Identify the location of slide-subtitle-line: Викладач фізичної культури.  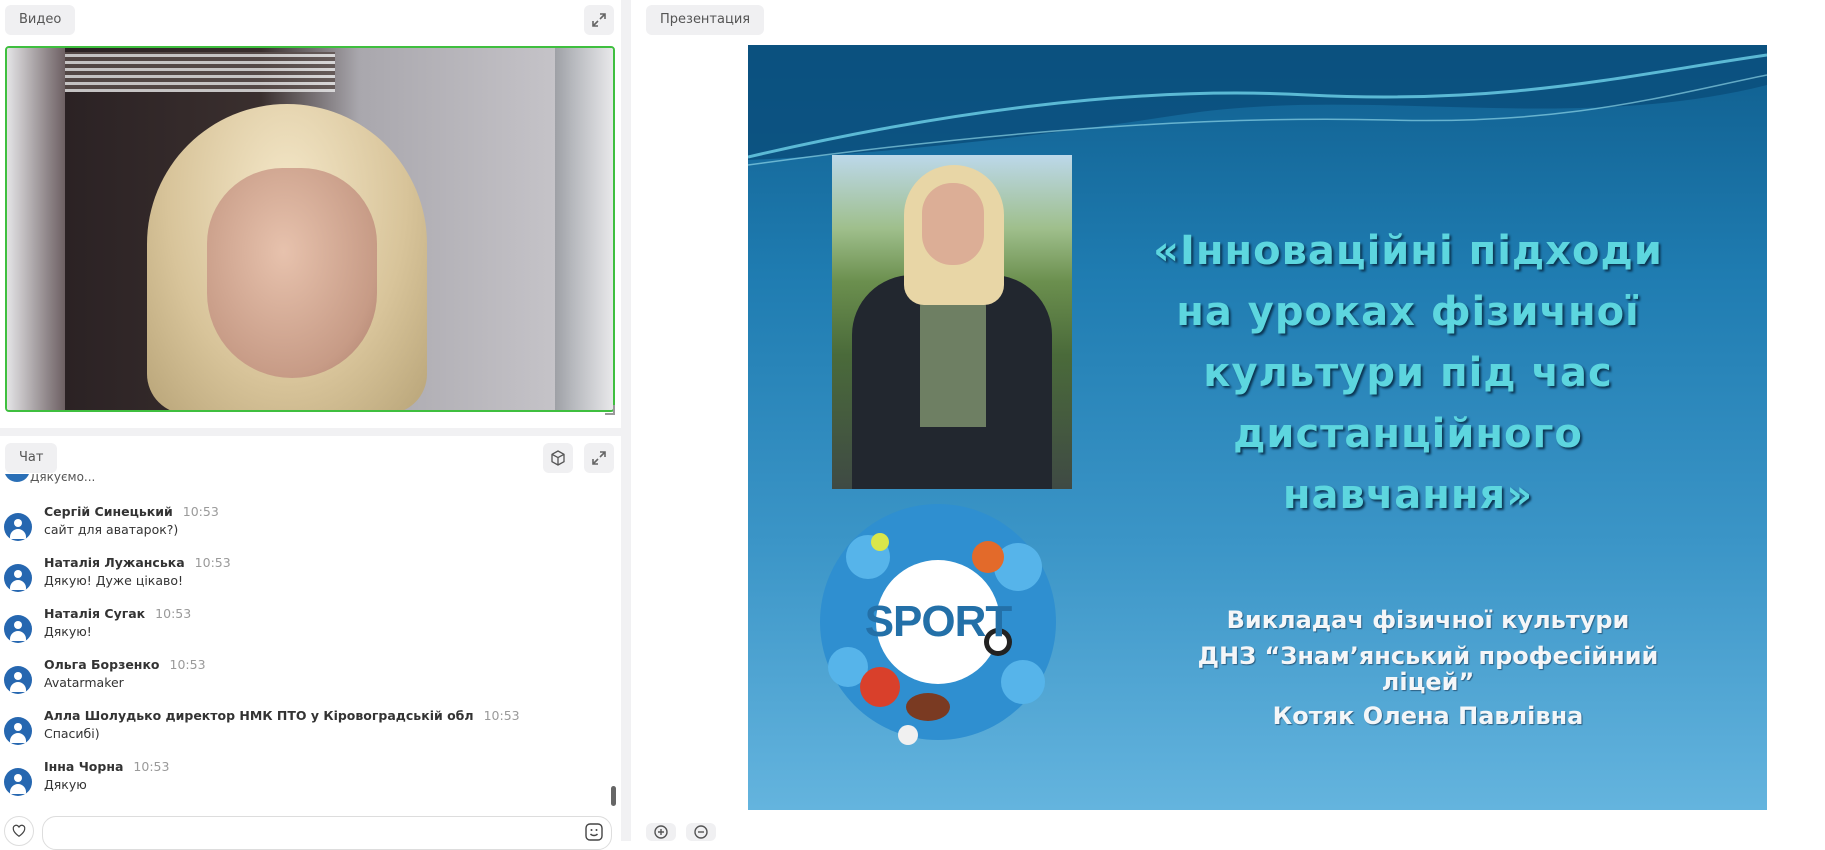
(1428, 620).